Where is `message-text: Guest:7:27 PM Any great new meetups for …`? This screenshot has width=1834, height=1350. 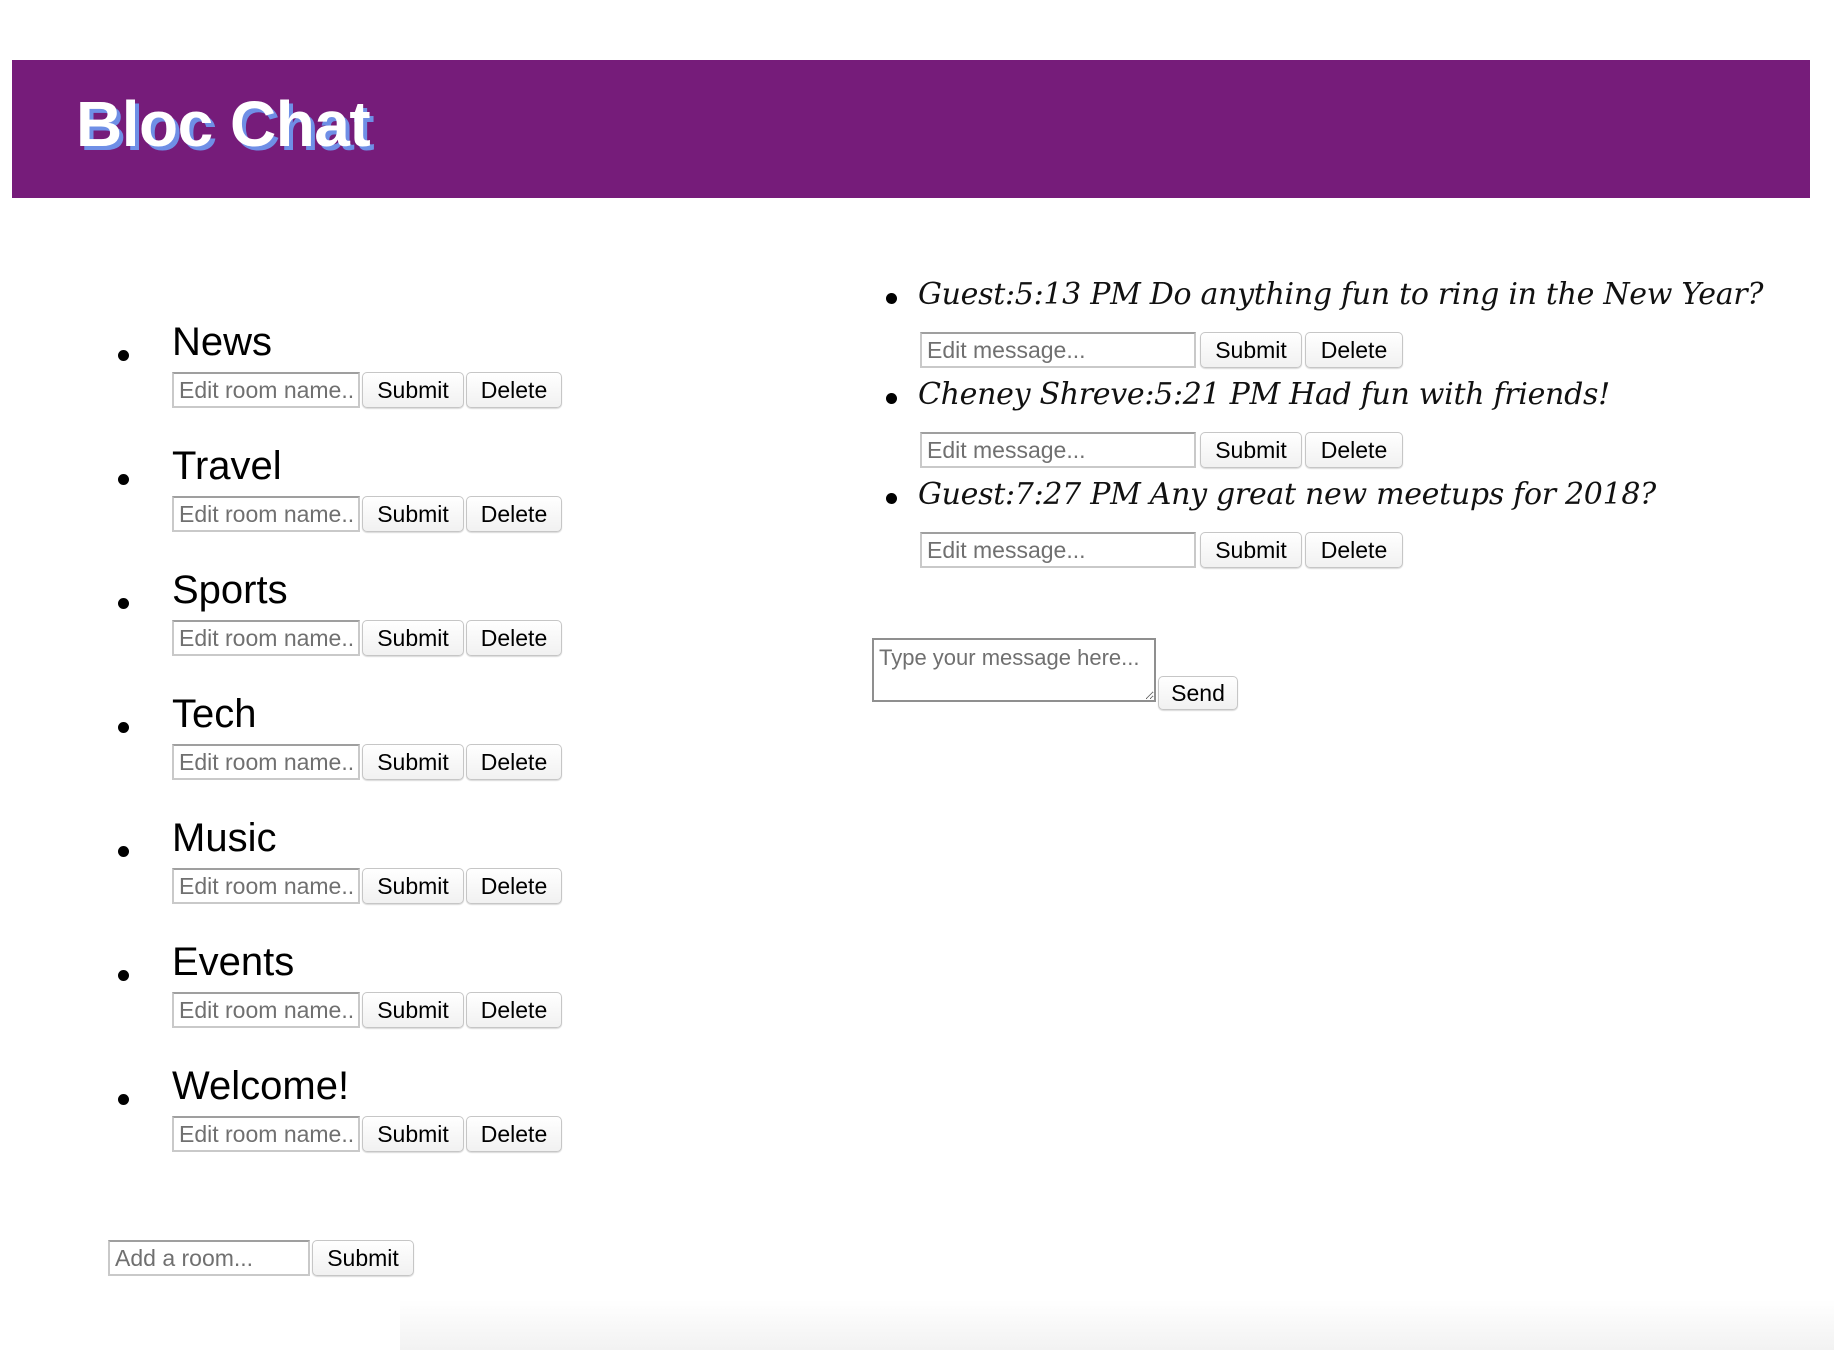 message-text: Guest:7:27 PM Any great new meetups for … is located at coordinates (1287, 494).